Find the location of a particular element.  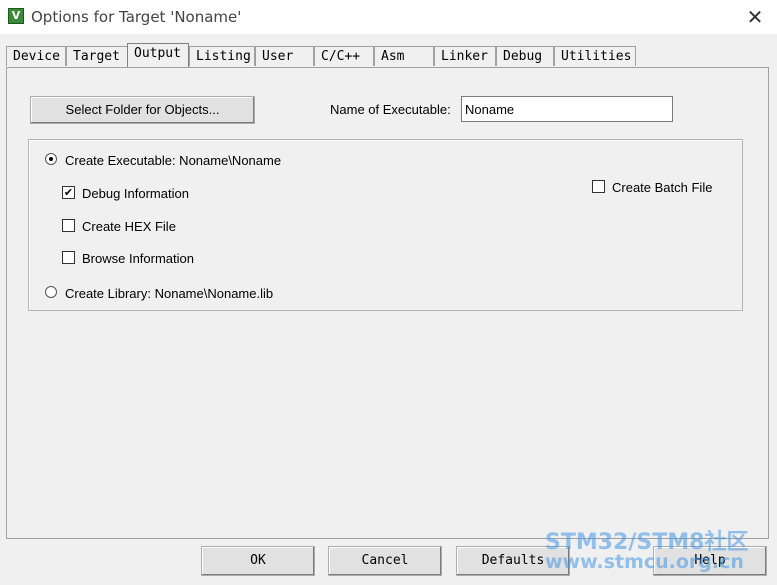

tab-listing: Listing is located at coordinates (222, 56).